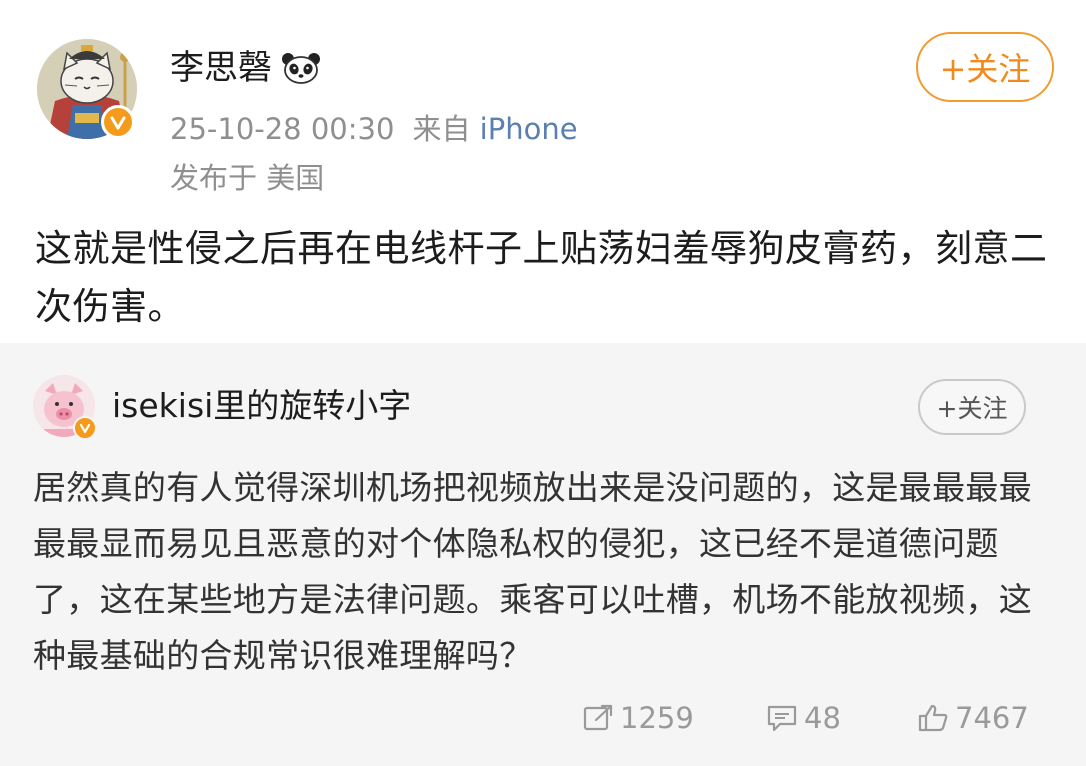 This screenshot has width=1086, height=766. Describe the element at coordinates (598, 717) in the screenshot. I see `share-icon` at that location.